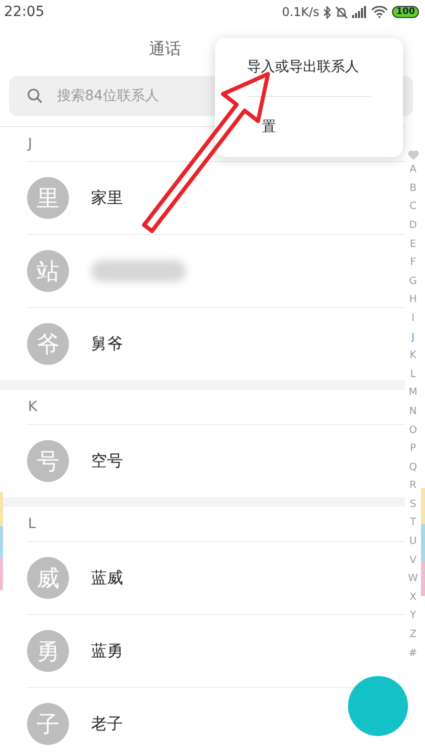 Image resolution: width=425 pixels, height=756 pixels. What do you see at coordinates (413, 561) in the screenshot?
I see `index-letter: V` at bounding box center [413, 561].